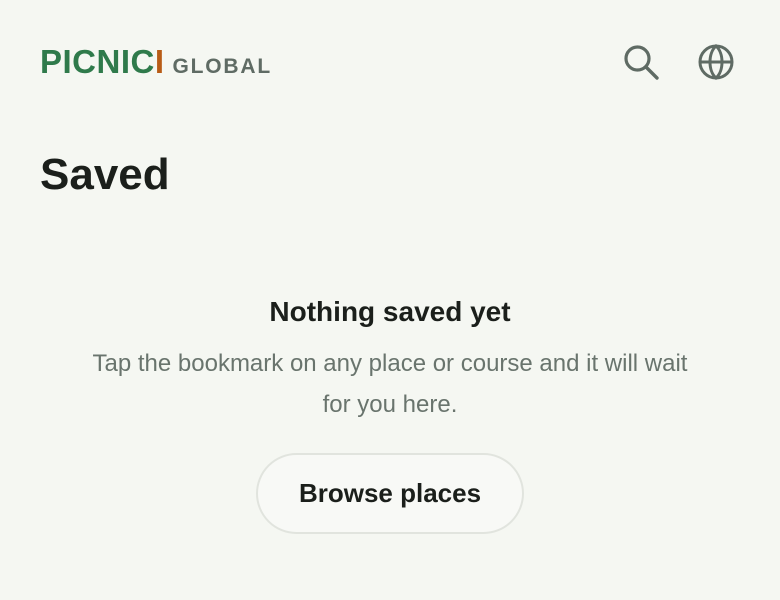 Image resolution: width=780 pixels, height=600 pixels. I want to click on logo-accent-letter: I, so click(159, 61).